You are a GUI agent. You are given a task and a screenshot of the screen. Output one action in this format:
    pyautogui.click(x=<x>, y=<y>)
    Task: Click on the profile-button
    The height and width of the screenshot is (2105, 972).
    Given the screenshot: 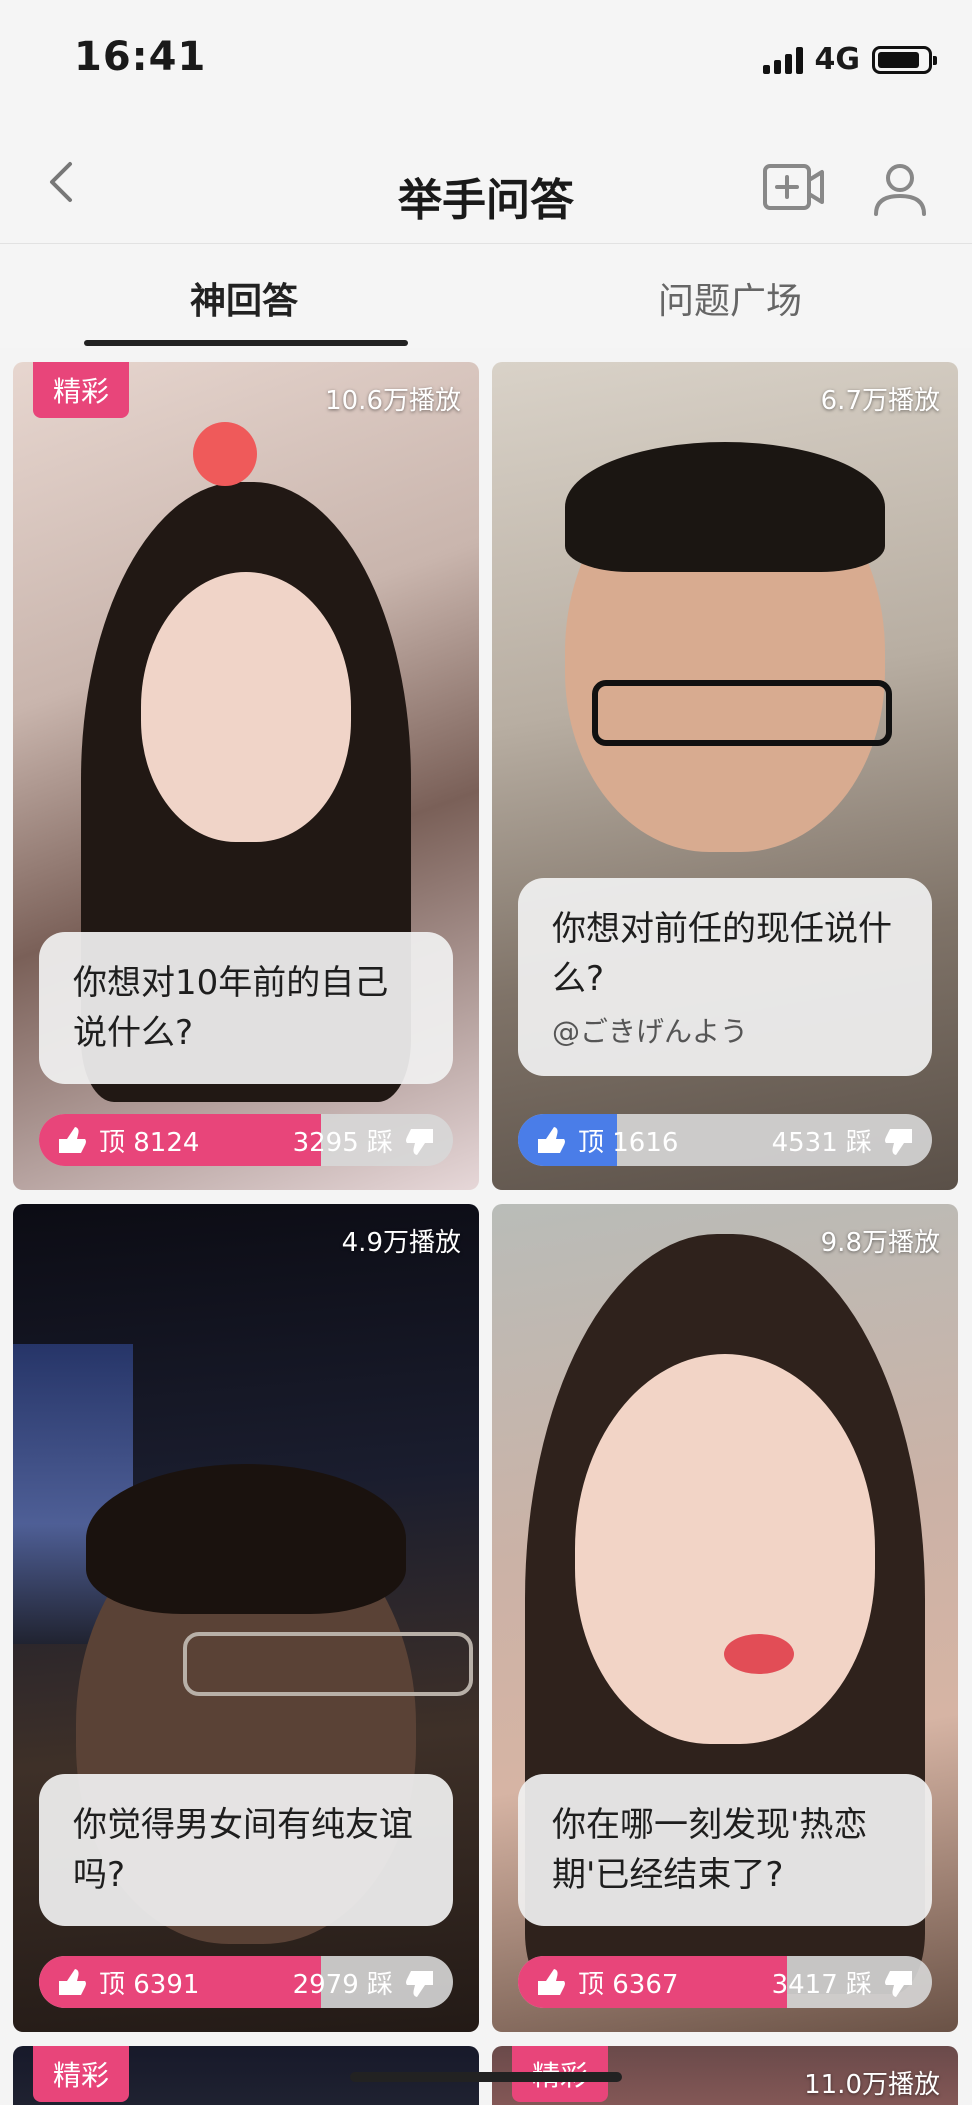 What is the action you would take?
    pyautogui.click(x=900, y=189)
    